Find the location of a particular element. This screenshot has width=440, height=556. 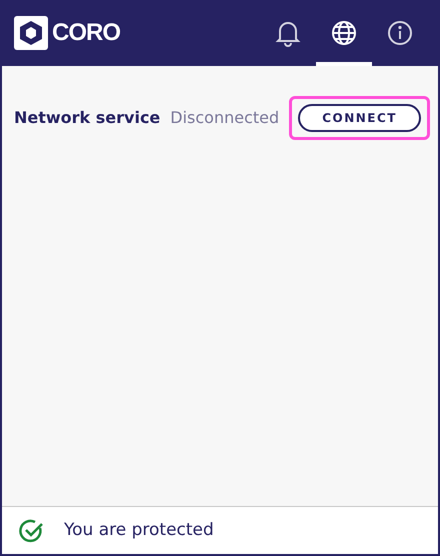

globe-icon is located at coordinates (344, 33).